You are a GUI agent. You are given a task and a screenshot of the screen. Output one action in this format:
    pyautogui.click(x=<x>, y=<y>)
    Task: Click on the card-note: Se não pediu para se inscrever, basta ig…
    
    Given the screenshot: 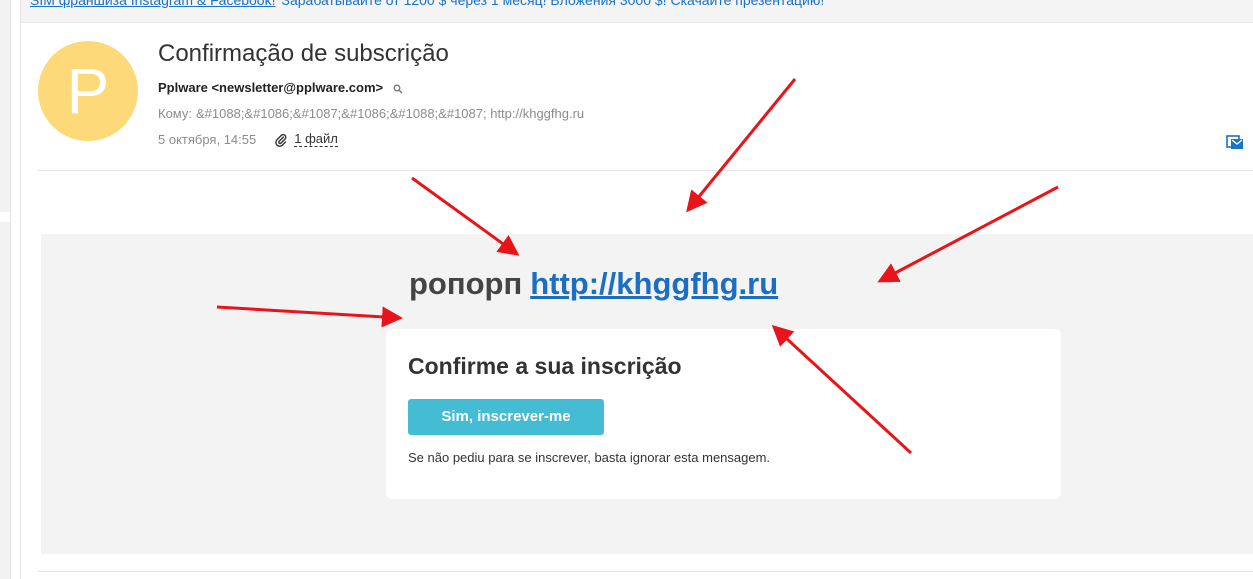 What is the action you would take?
    pyautogui.click(x=589, y=457)
    